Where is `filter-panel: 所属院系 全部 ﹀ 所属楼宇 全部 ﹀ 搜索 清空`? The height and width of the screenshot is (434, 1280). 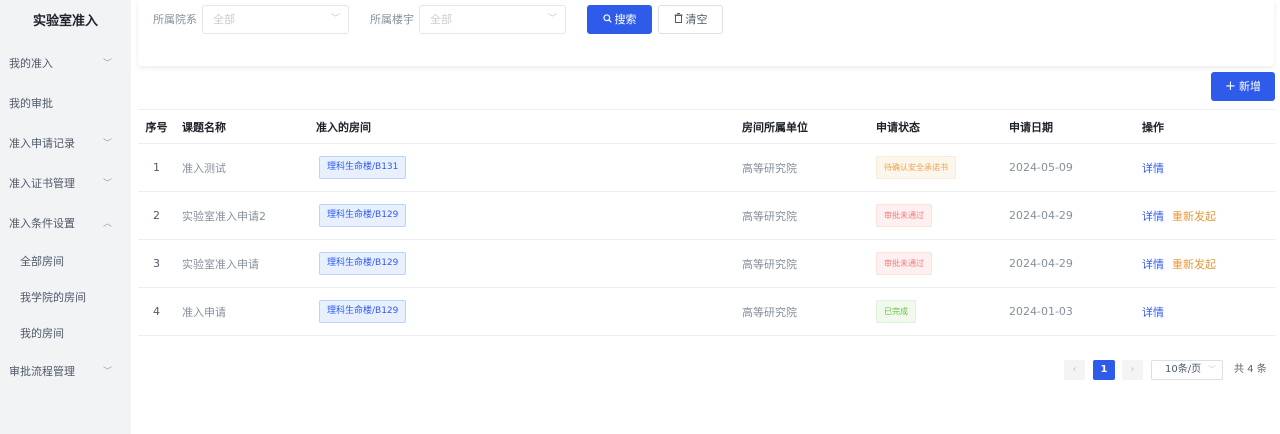 filter-panel: 所属院系 全部 ﹀ 所属楼宇 全部 ﹀ 搜索 清空 is located at coordinates (706, 33).